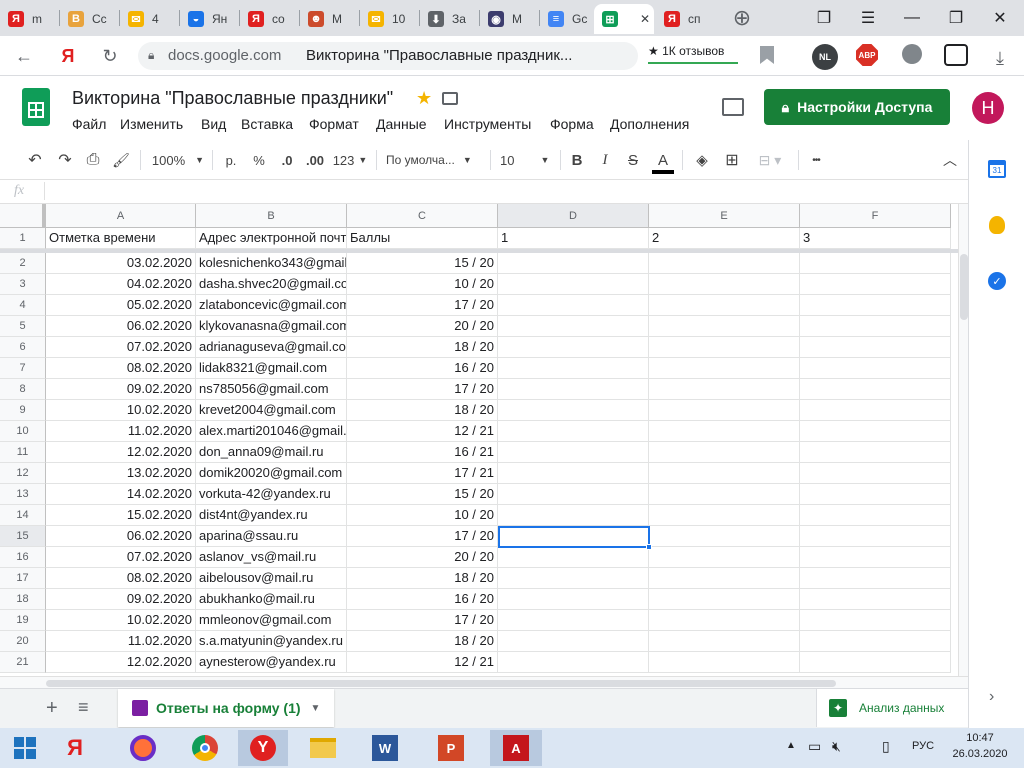 This screenshot has width=1024, height=768. I want to click on borders-icon: ⊞, so click(732, 160).